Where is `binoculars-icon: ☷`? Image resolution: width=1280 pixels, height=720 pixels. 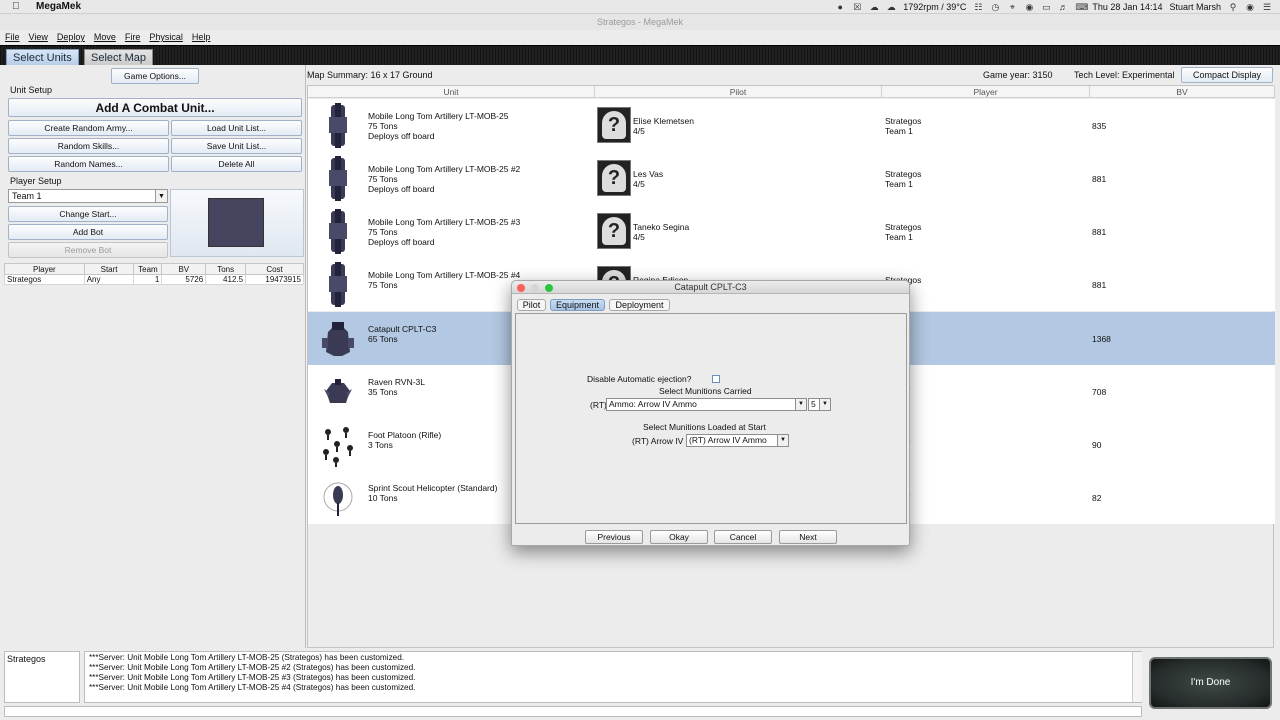
binoculars-icon: ☷ is located at coordinates (978, 7).